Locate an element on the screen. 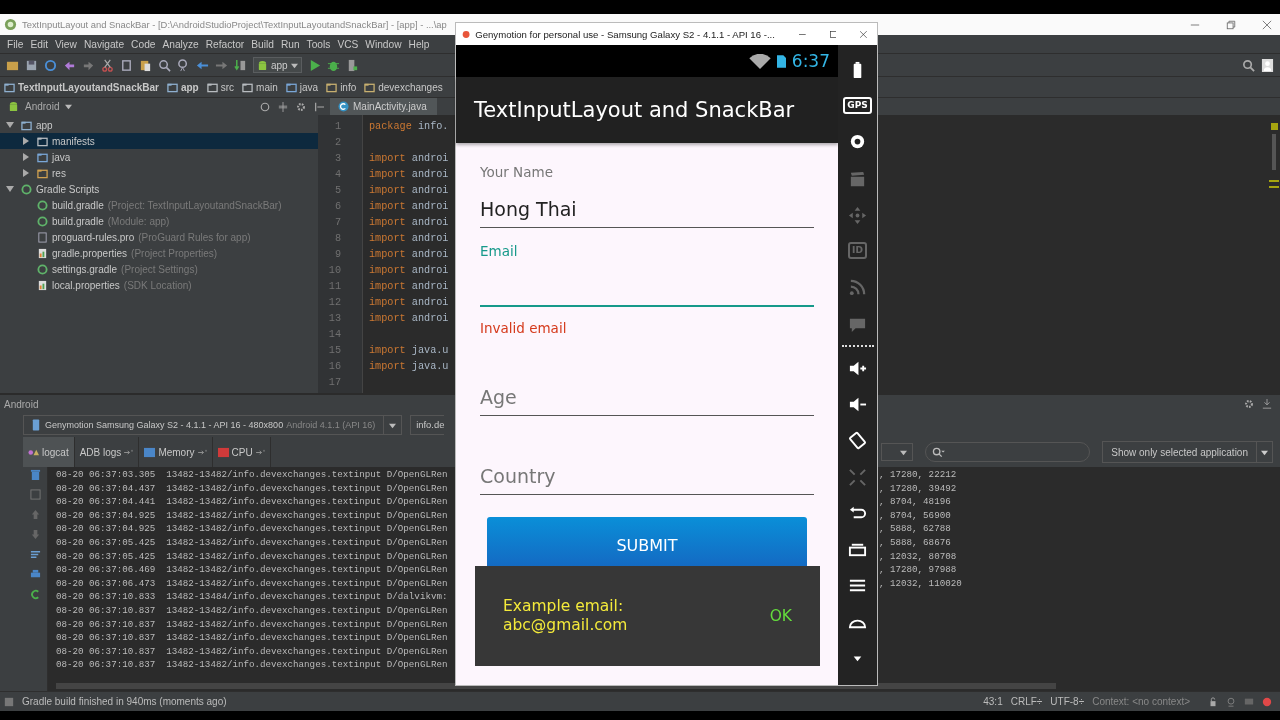 The image size is (1280, 720). input-field: Hong Thai is located at coordinates (647, 204).